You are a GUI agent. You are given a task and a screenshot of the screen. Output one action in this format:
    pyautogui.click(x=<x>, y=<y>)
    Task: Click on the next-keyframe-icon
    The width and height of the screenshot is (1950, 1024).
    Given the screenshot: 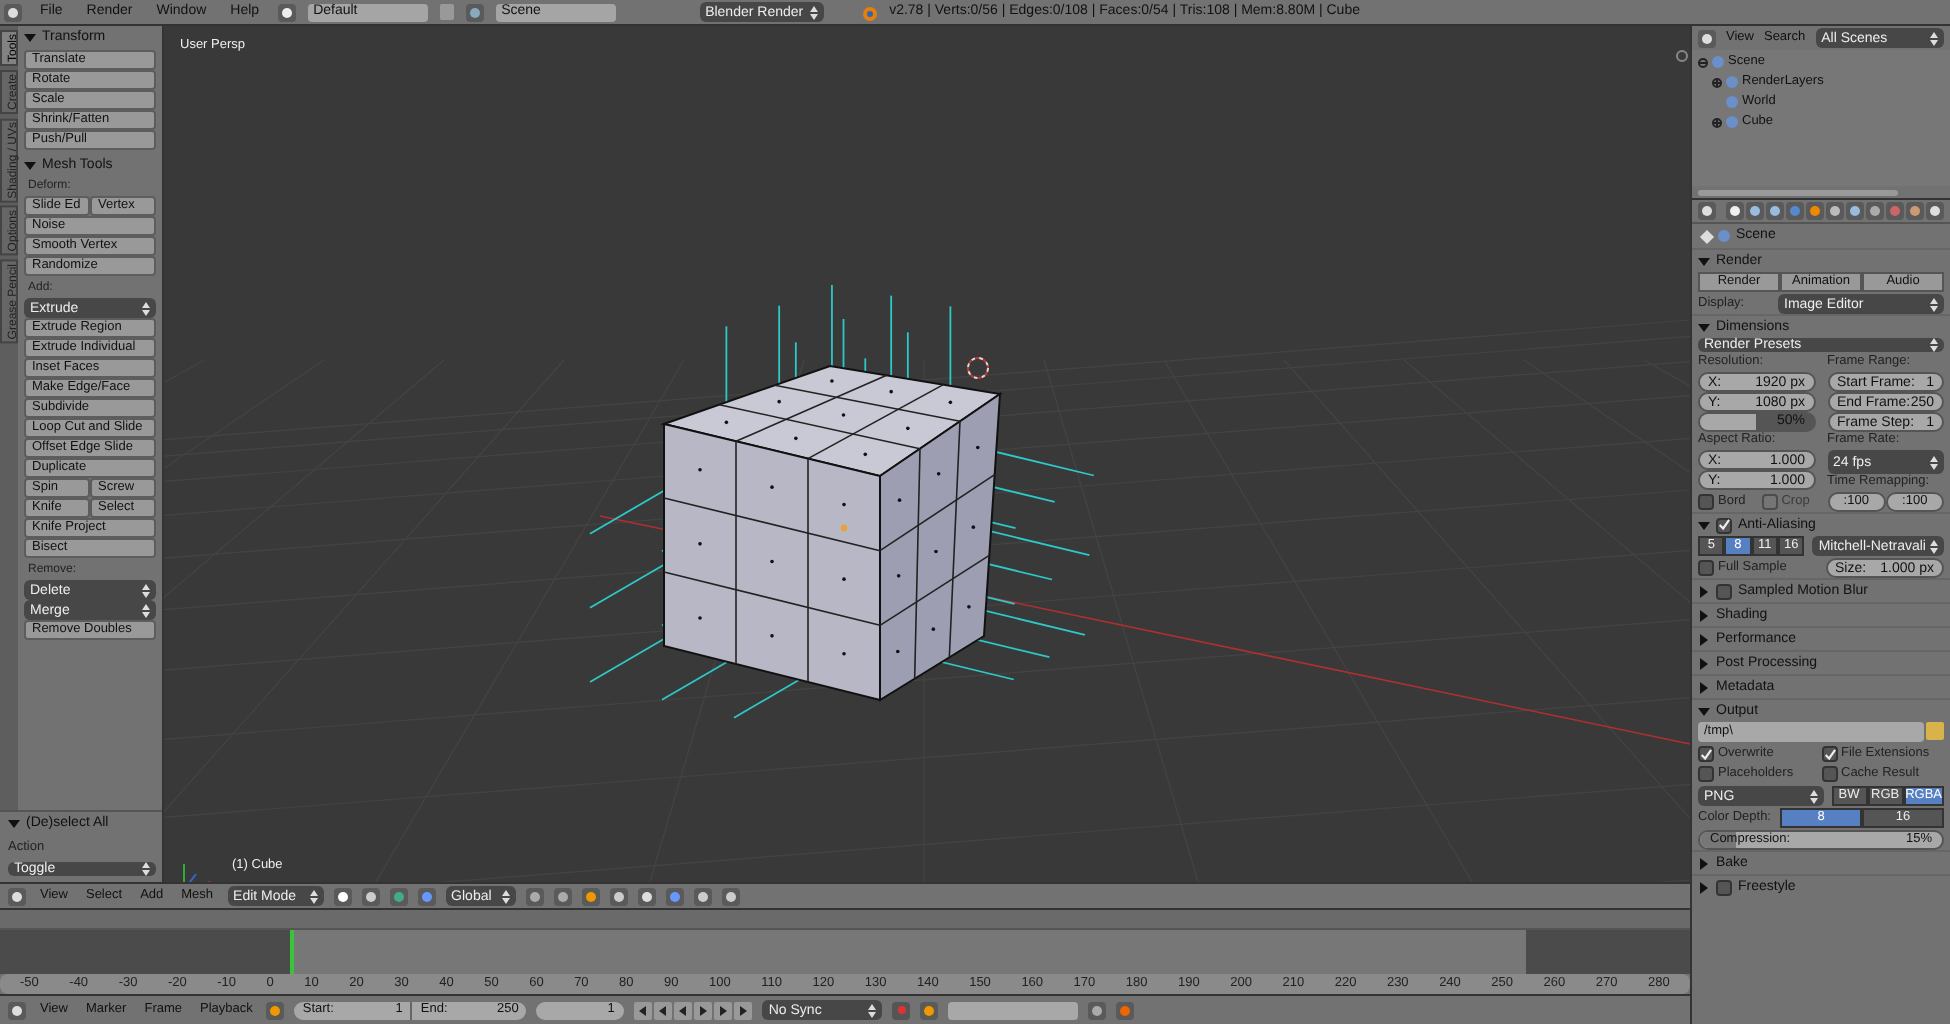 What is the action you would take?
    pyautogui.click(x=723, y=1010)
    